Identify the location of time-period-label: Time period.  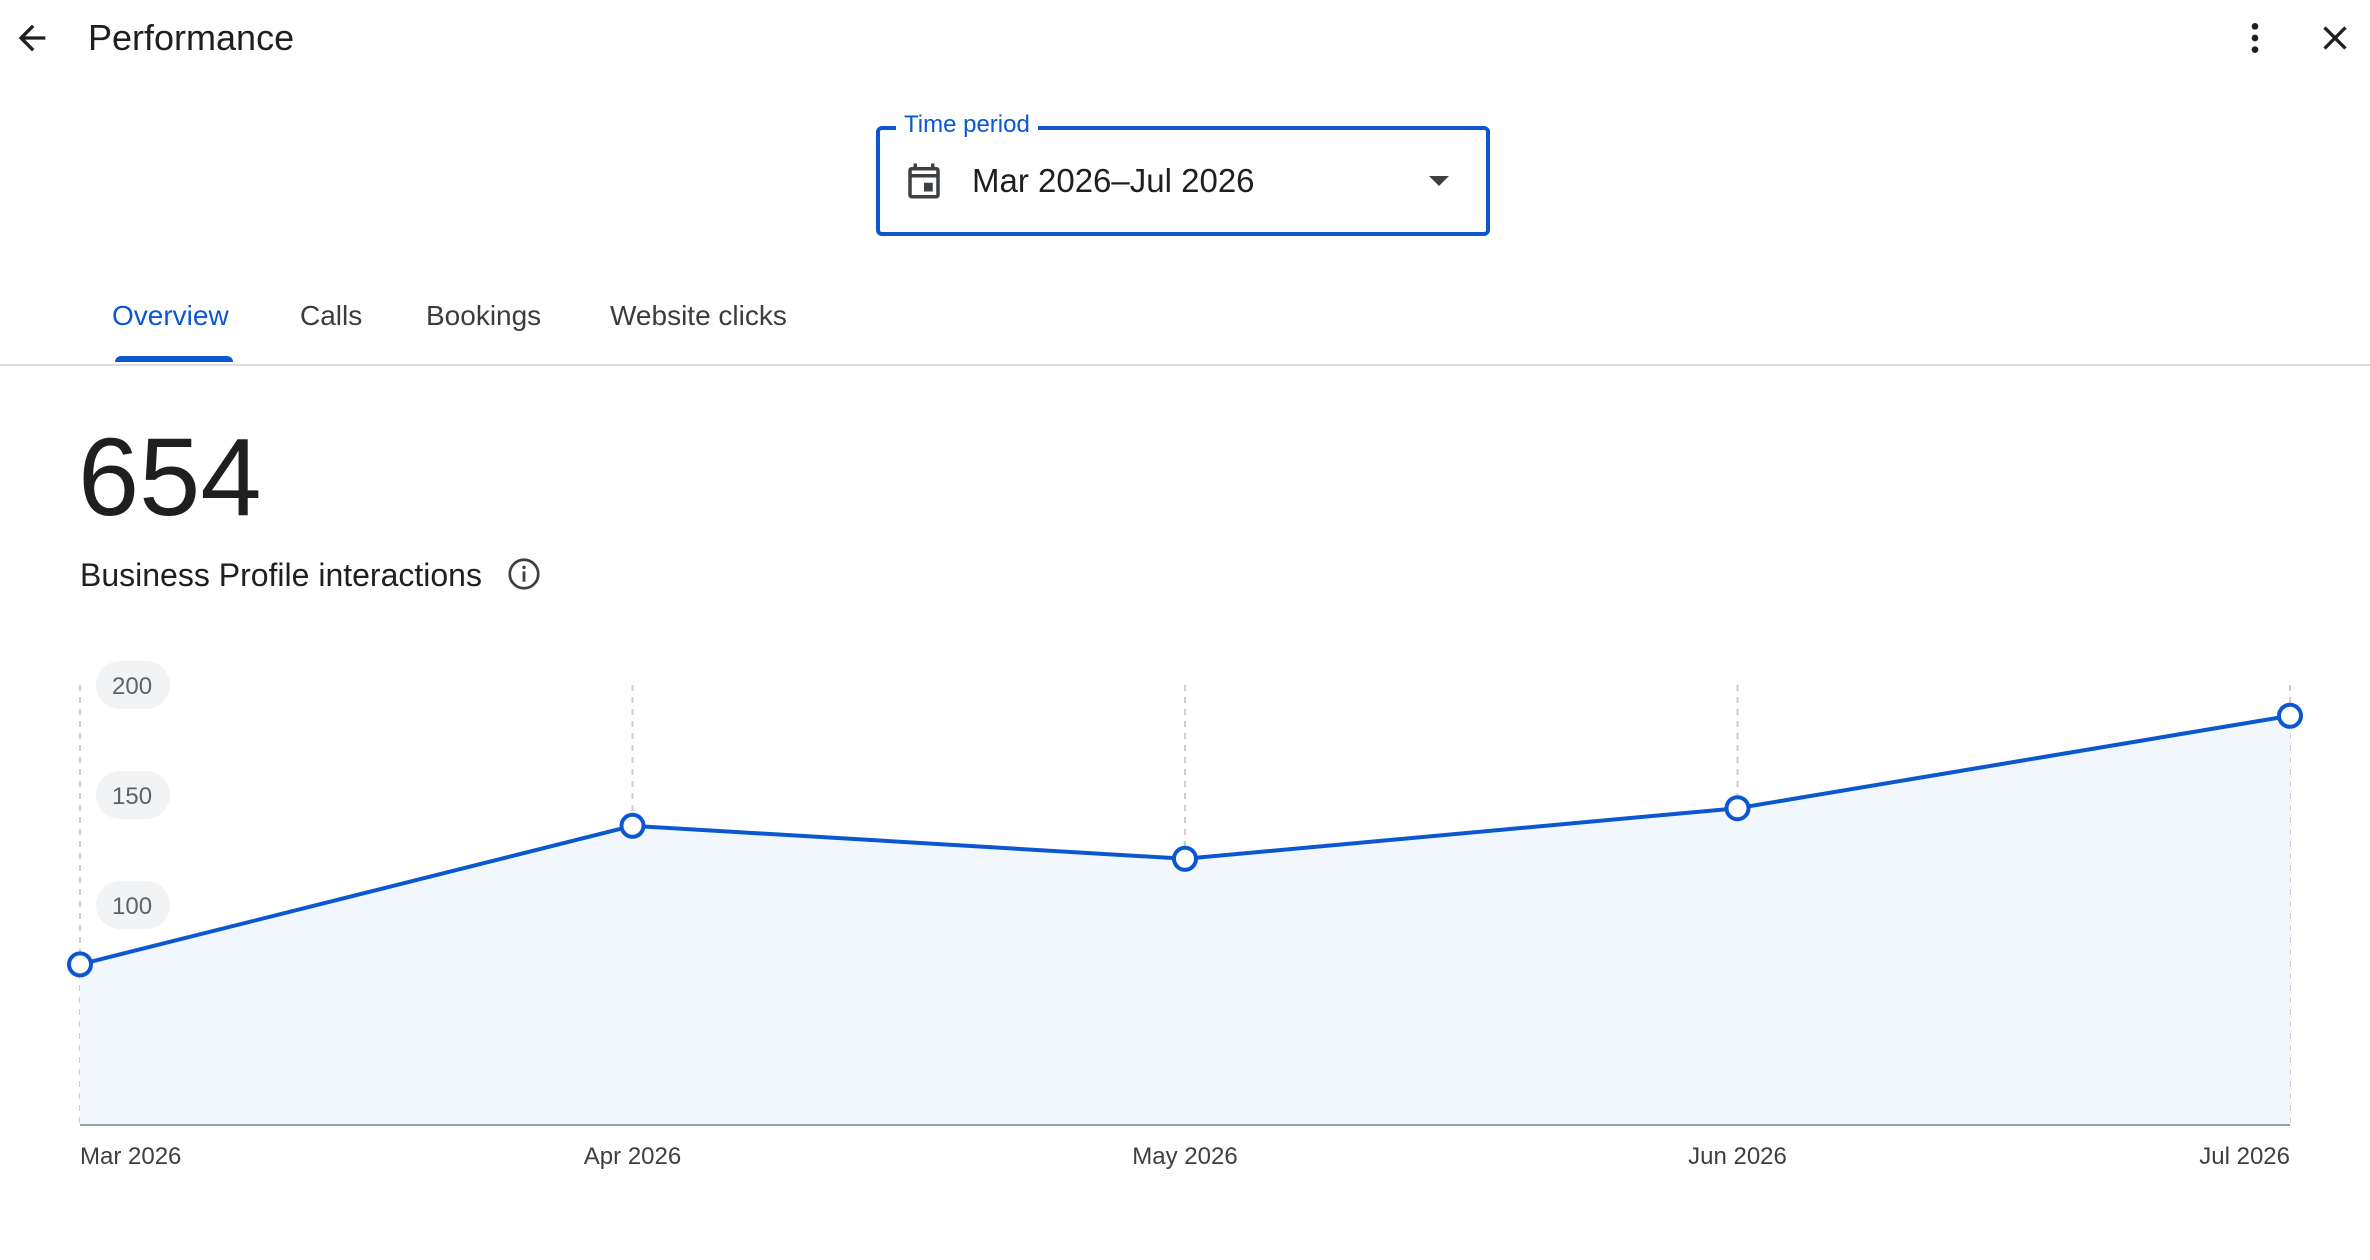
(967, 125).